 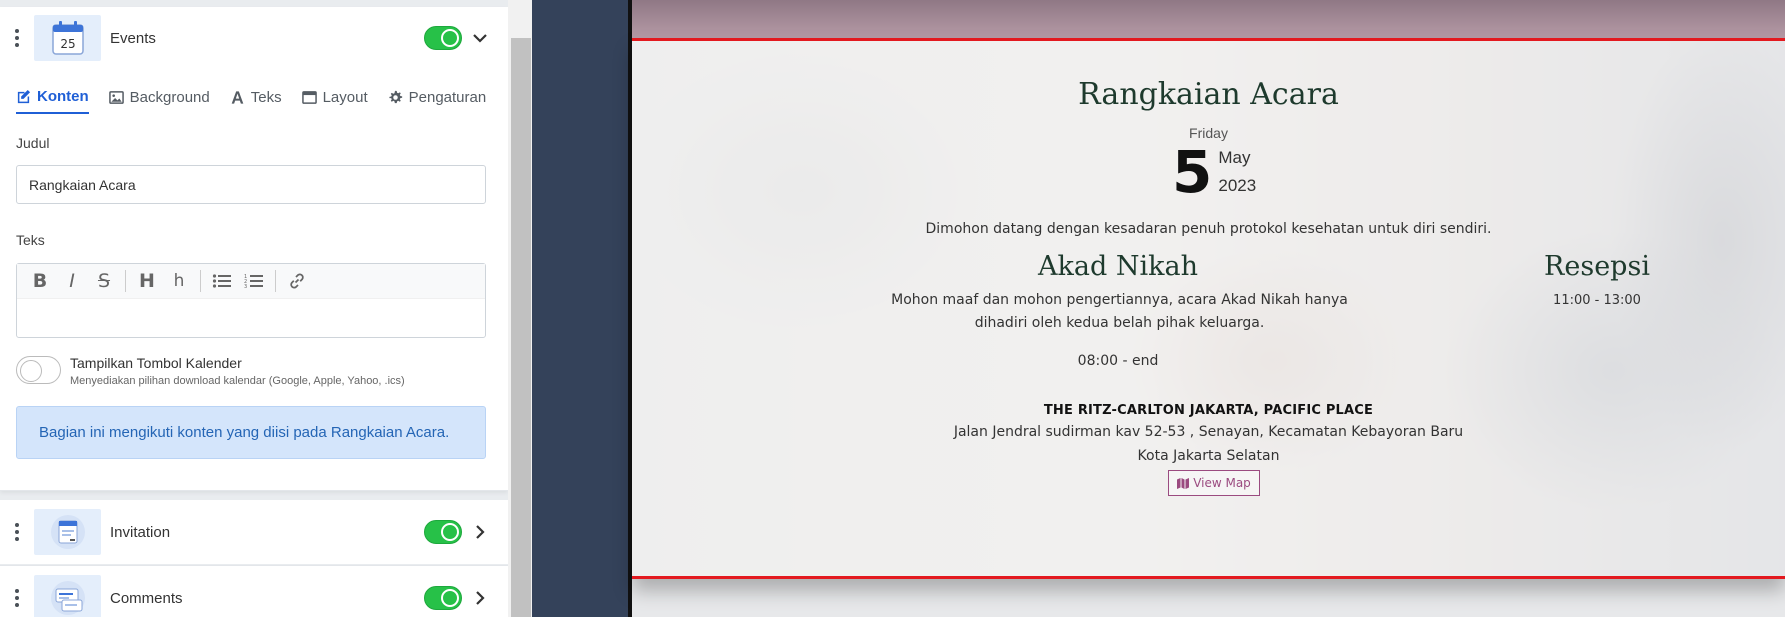 I want to click on panel-scrollbar-thumb, so click(x=521, y=327).